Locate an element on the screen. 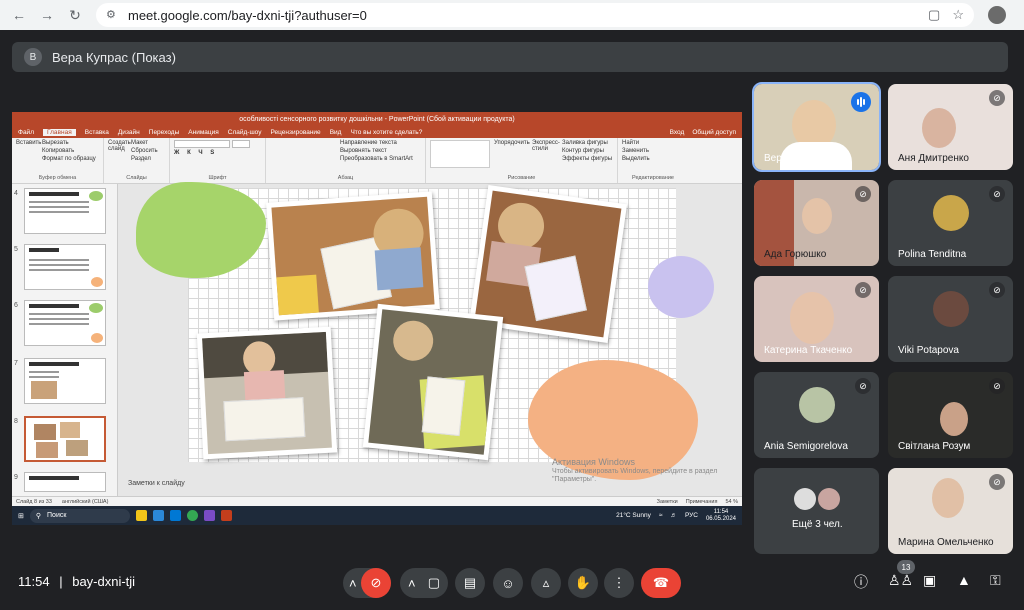 Image resolution: width=1024 pixels, height=610 pixels. ppt-tab: Рецензирование is located at coordinates (295, 132).